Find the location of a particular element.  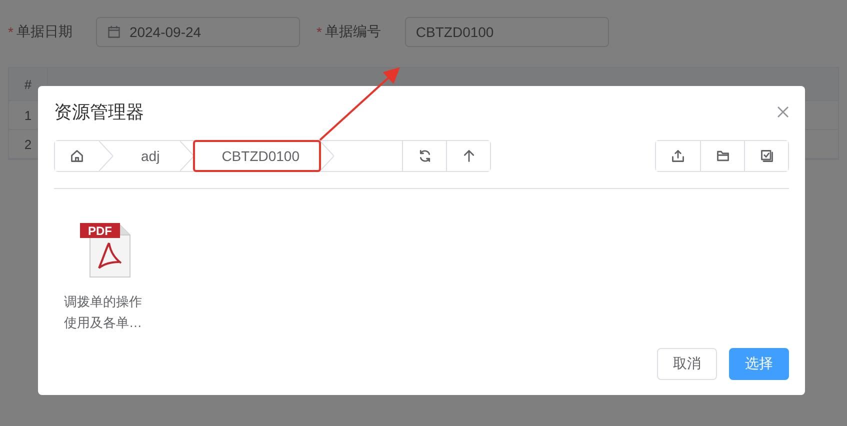

close-button is located at coordinates (783, 112).